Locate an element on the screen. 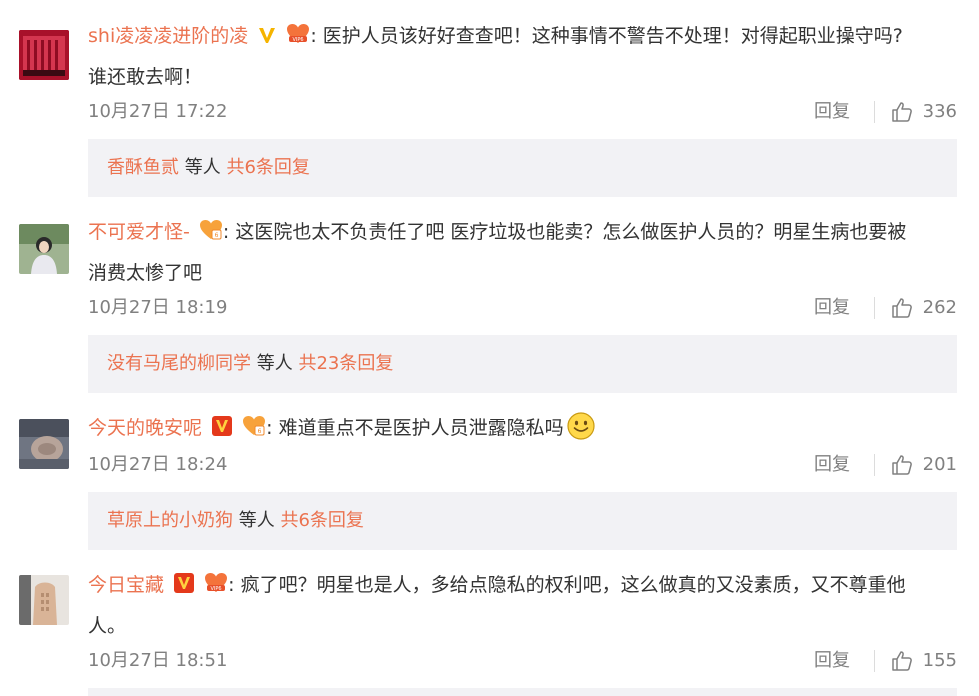 The image size is (979, 696). like-count: 155 is located at coordinates (939, 660).